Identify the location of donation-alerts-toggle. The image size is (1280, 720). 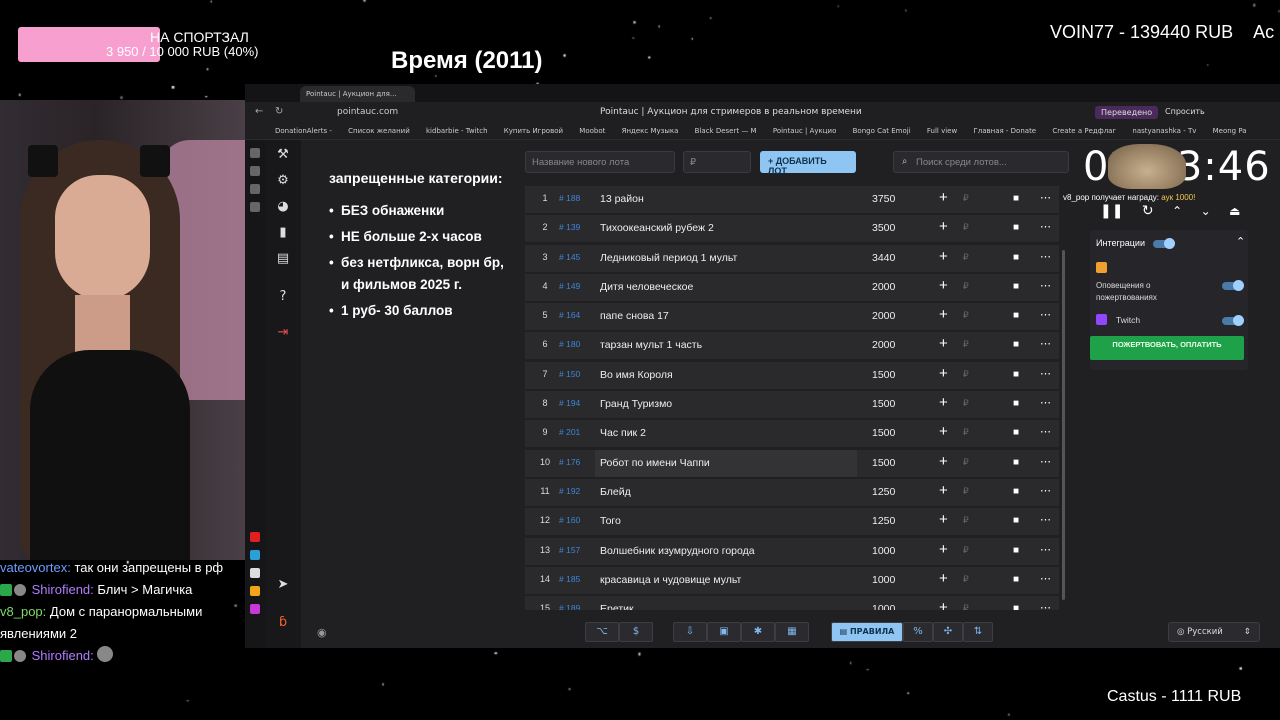
(1233, 285).